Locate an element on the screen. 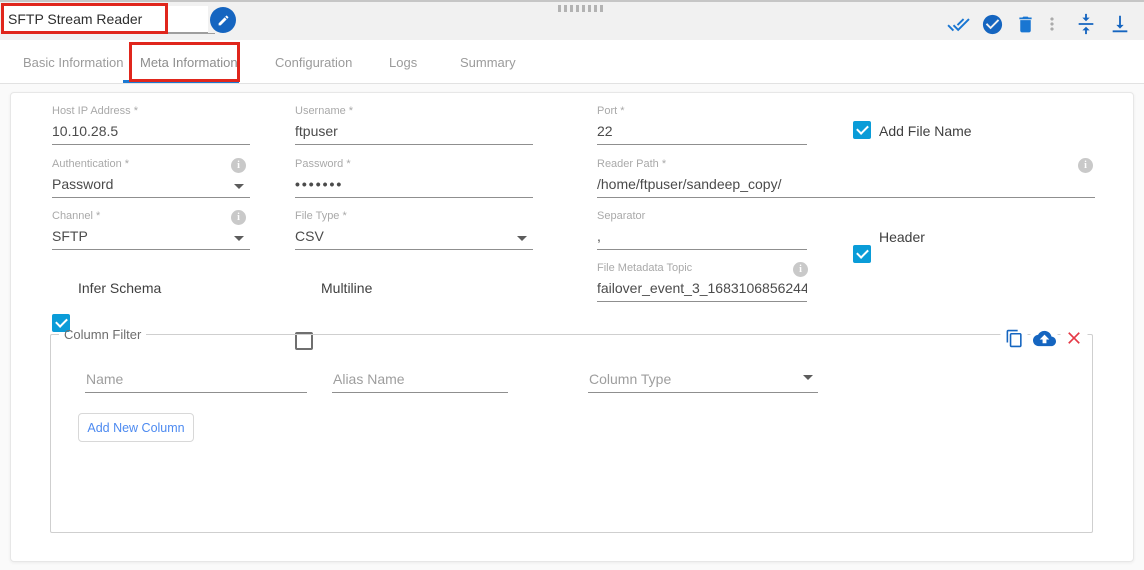 This screenshot has width=1144, height=570. tab-summary: Summary is located at coordinates (488, 62).